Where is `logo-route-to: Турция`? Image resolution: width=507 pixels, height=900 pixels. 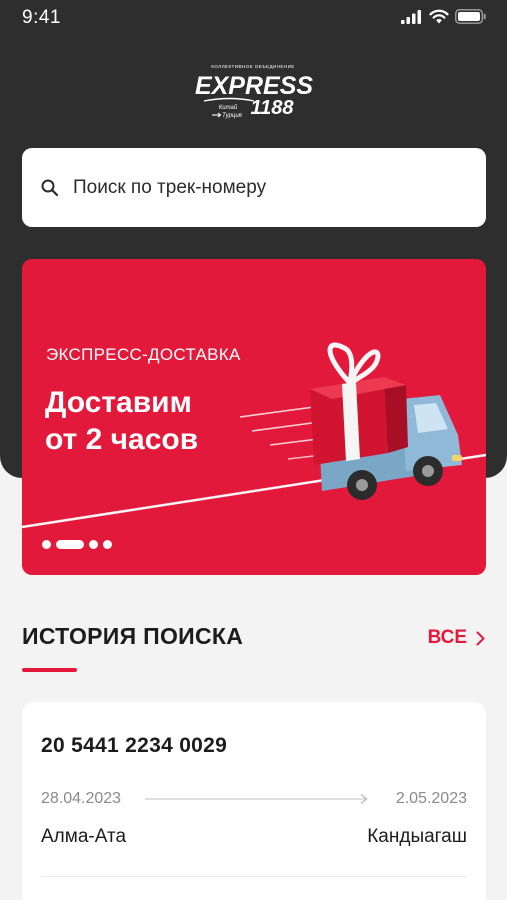 logo-route-to: Турция is located at coordinates (232, 116).